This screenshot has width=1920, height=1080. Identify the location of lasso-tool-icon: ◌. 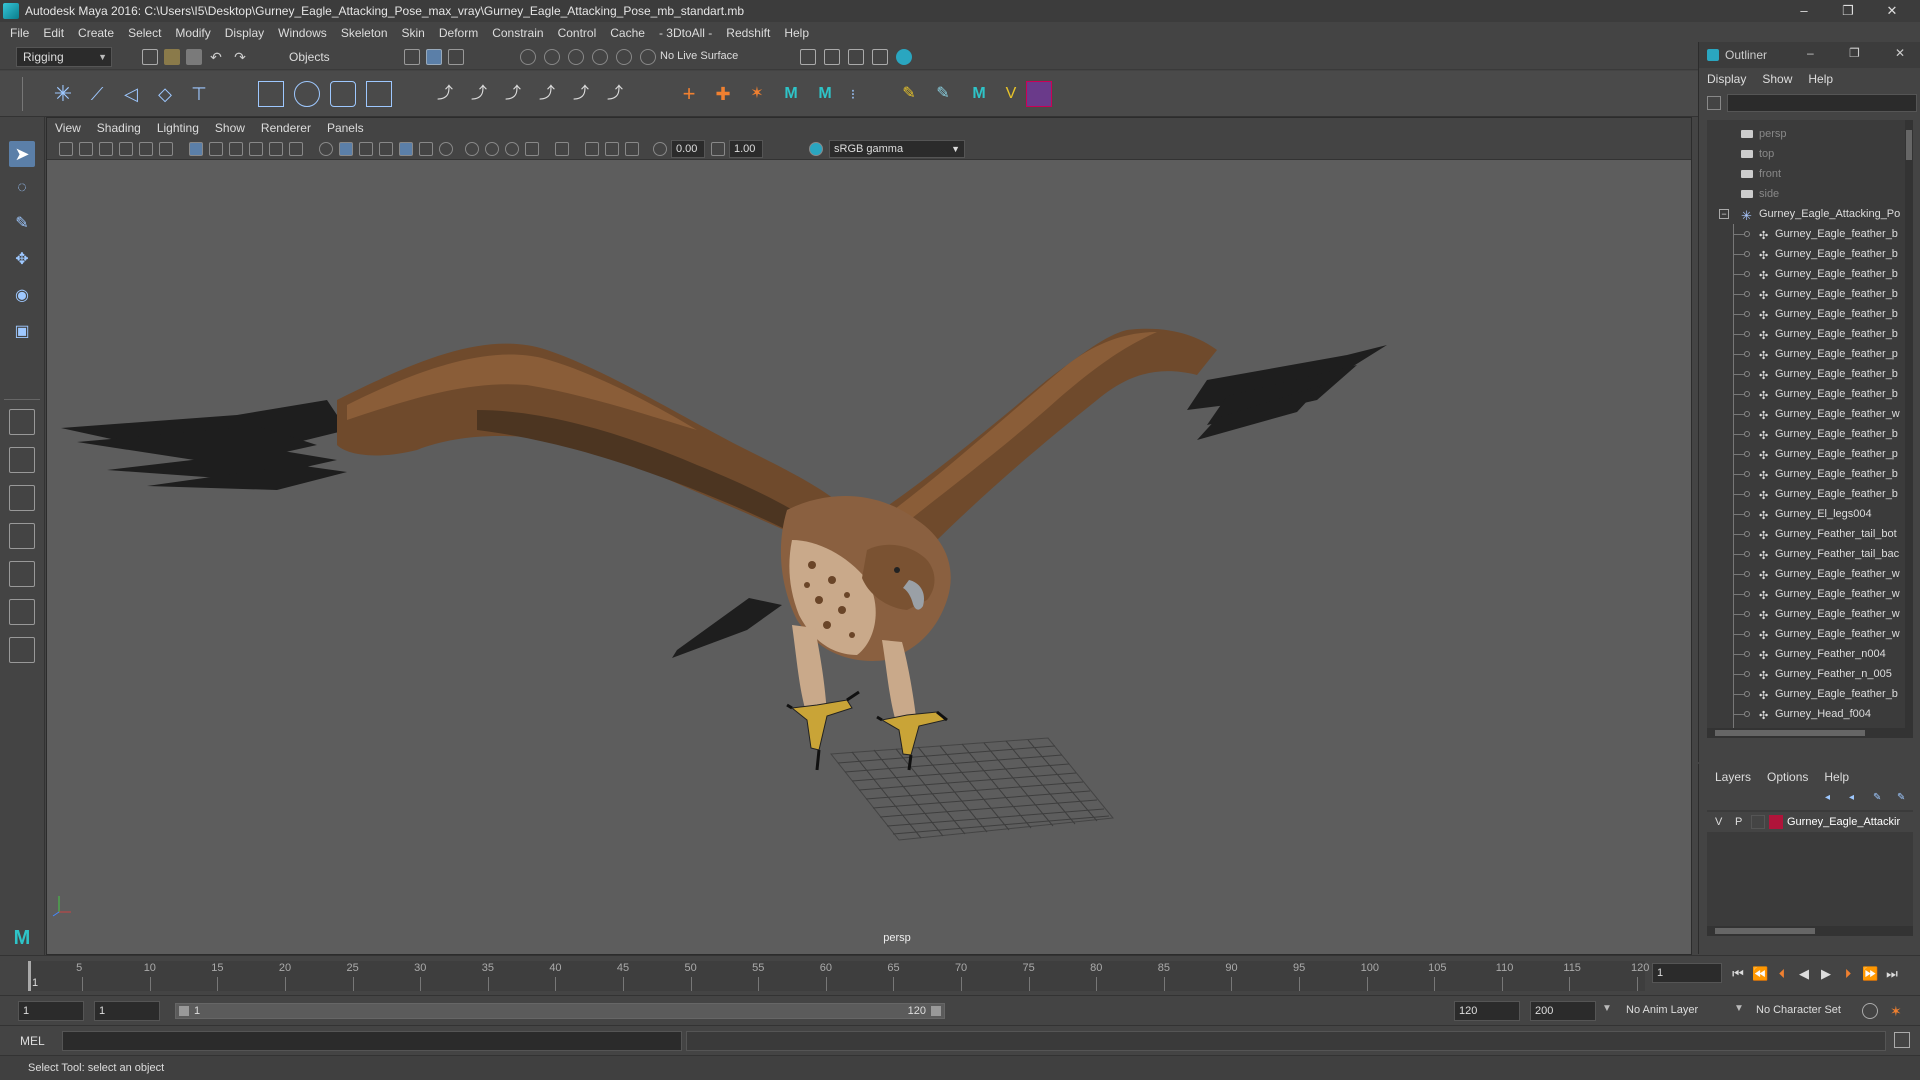
(22, 188).